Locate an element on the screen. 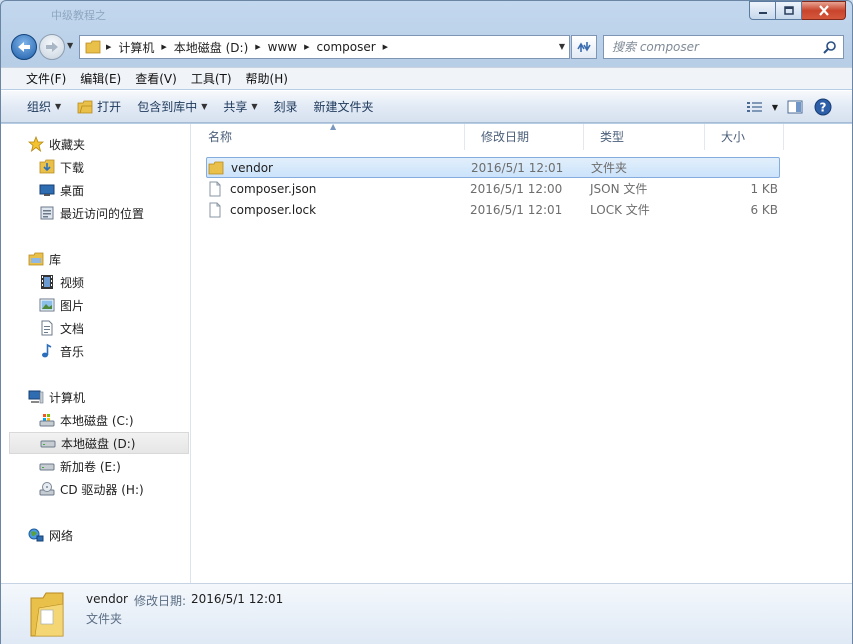 This screenshot has height=644, width=853. sidebar-item-libraries: 库 is located at coordinates (99, 259).